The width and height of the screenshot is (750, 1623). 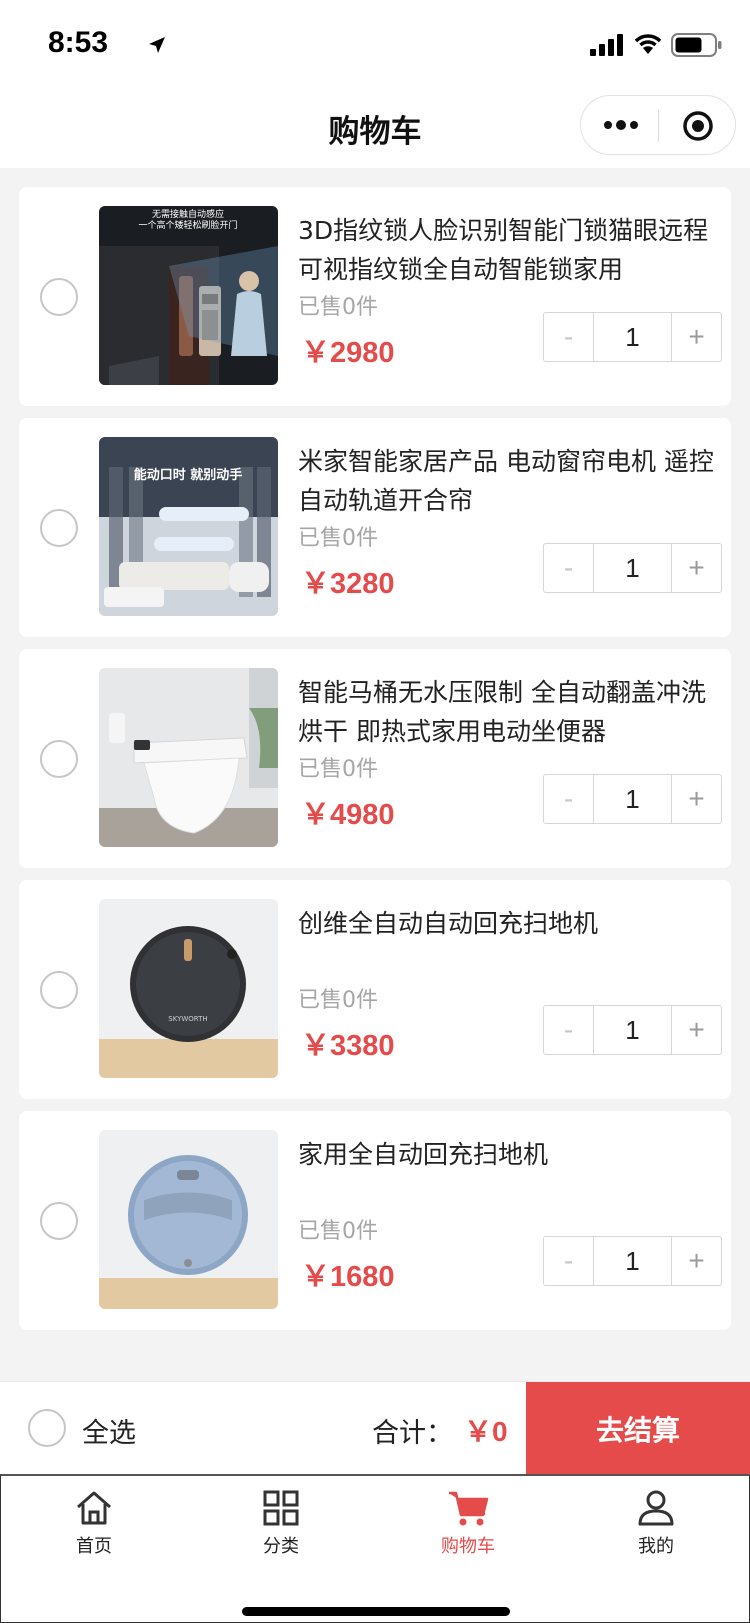 What do you see at coordinates (281, 1508) in the screenshot?
I see `grid-icon` at bounding box center [281, 1508].